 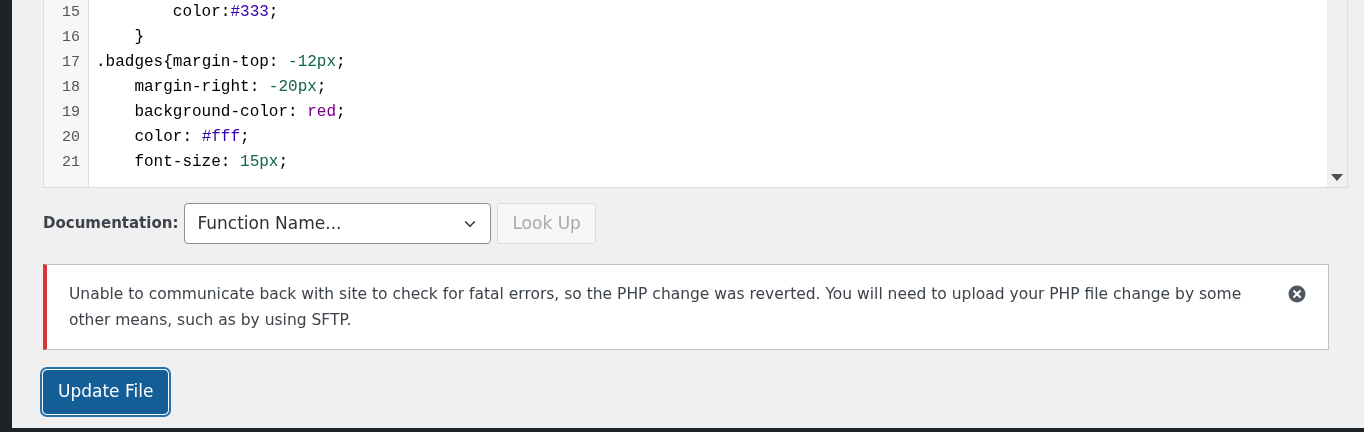 What do you see at coordinates (230, 87) in the screenshot?
I see `code-line: margin-right: -20px;` at bounding box center [230, 87].